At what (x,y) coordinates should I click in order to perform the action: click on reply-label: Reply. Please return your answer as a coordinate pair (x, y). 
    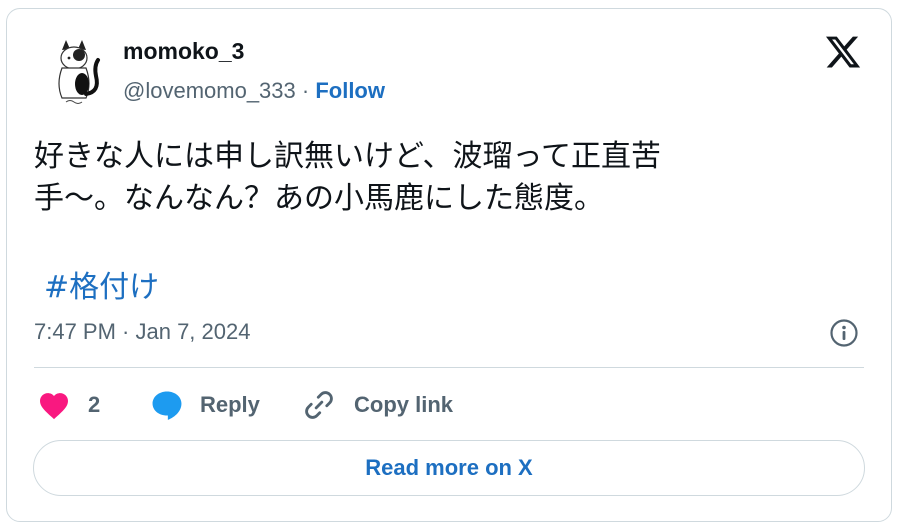
    Looking at the image, I should click on (230, 404).